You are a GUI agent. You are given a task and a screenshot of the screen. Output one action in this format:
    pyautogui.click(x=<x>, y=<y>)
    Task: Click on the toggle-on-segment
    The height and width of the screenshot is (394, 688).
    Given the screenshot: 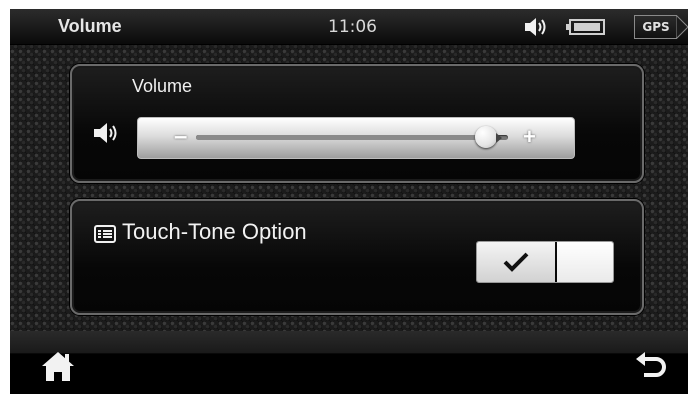 What is the action you would take?
    pyautogui.click(x=516, y=262)
    